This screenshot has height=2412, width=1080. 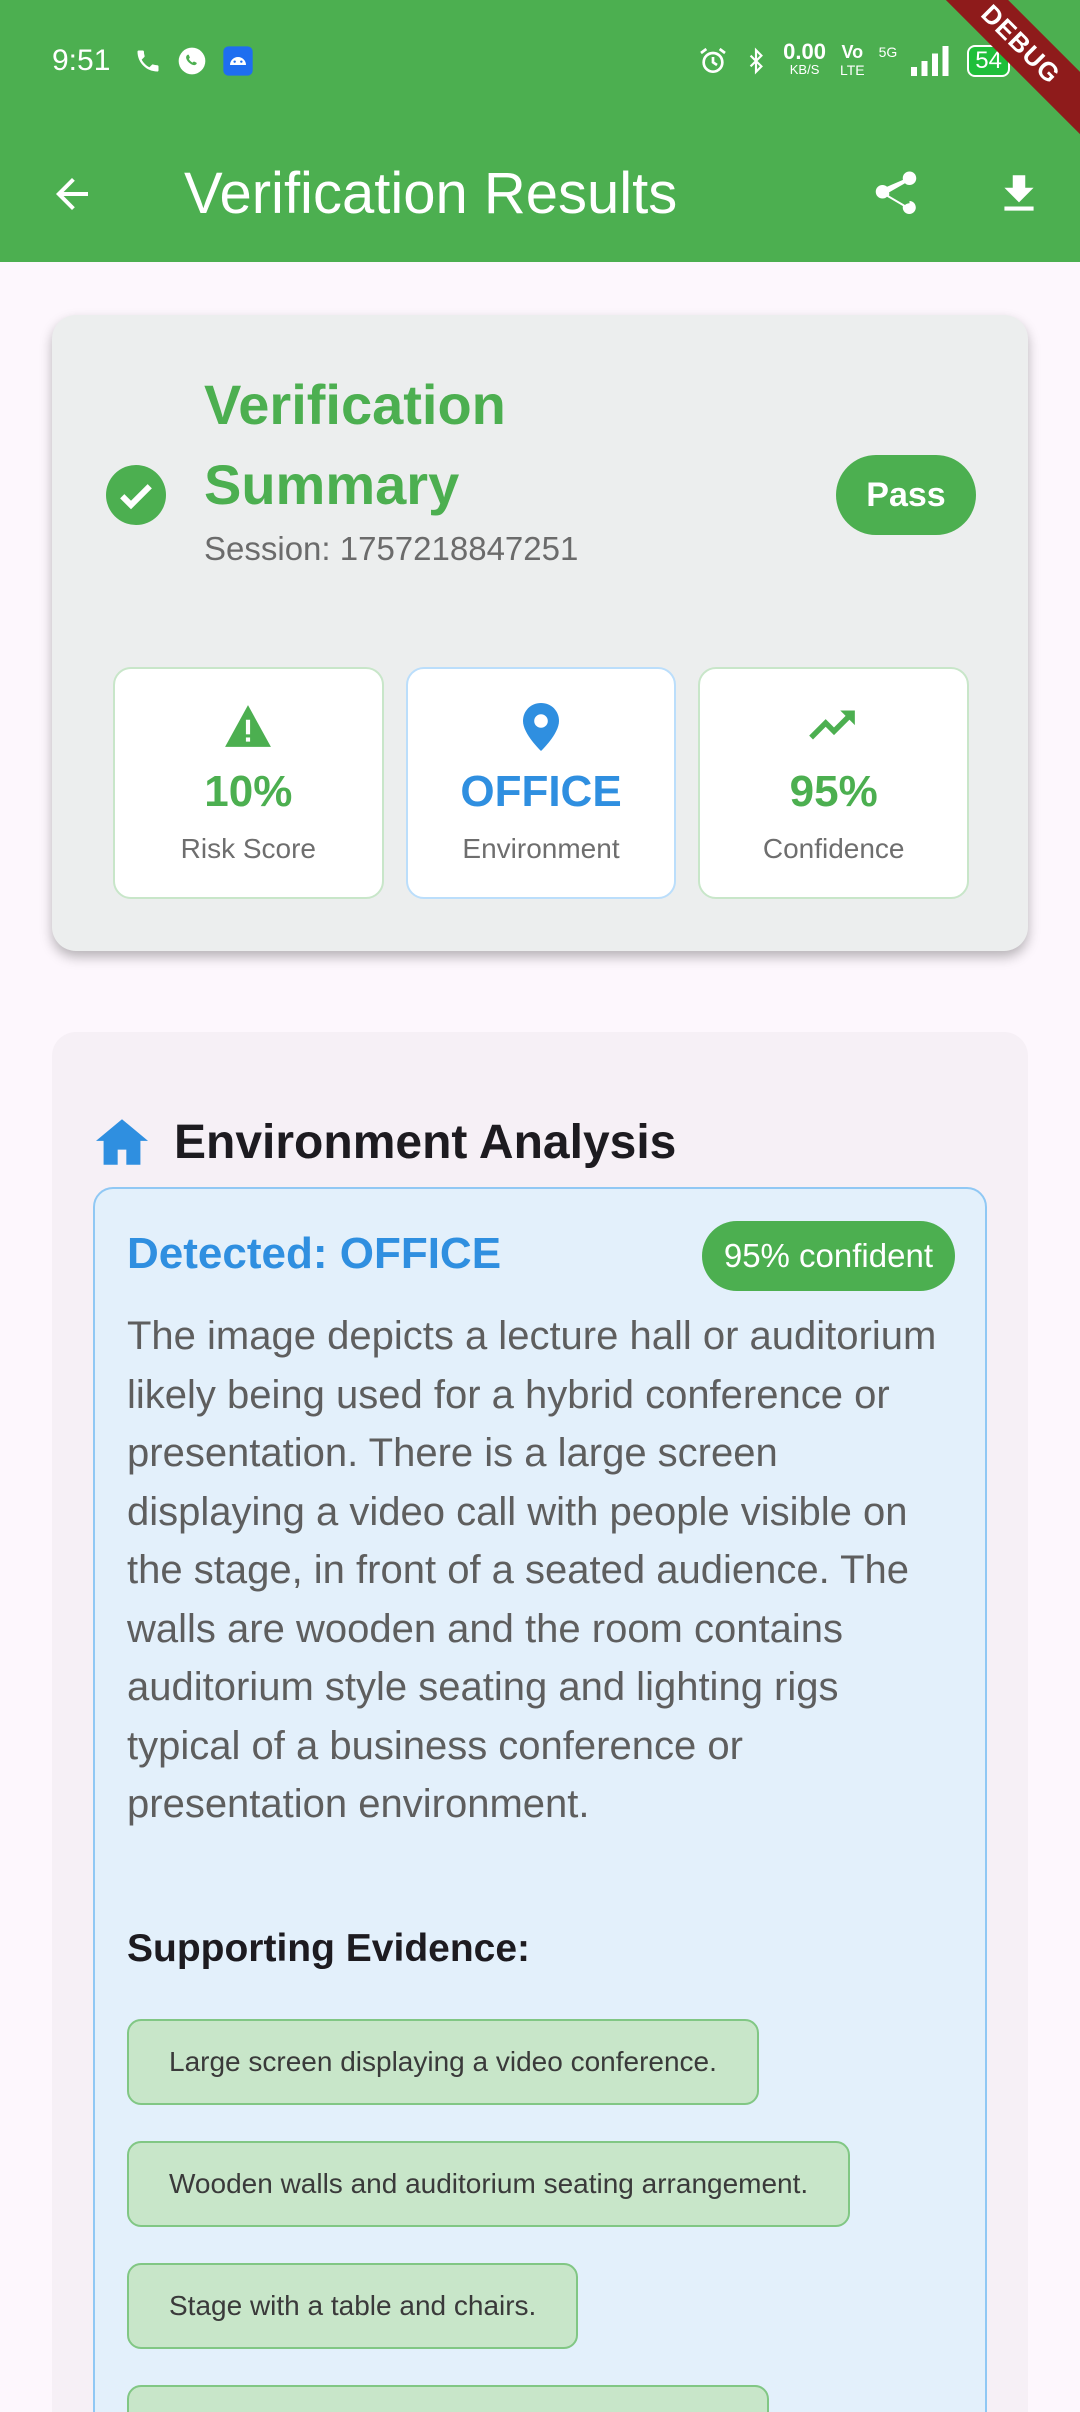 I want to click on share-icon, so click(x=896, y=193).